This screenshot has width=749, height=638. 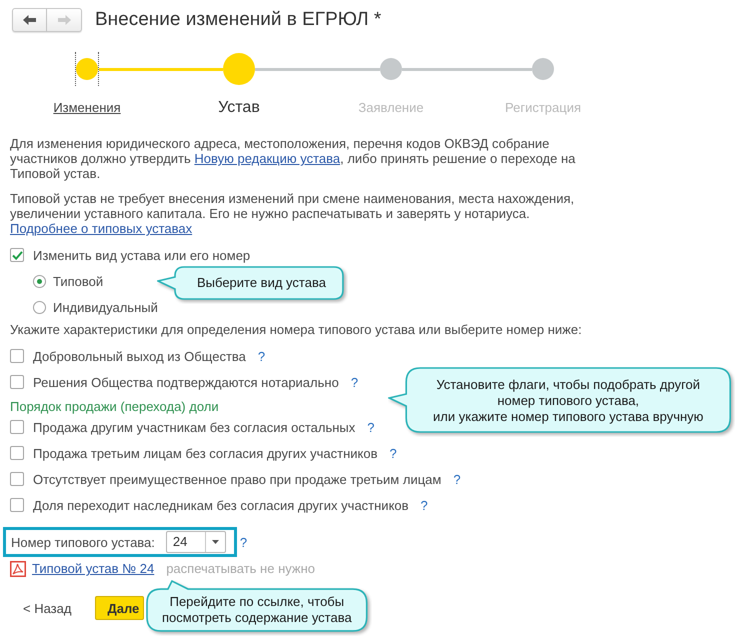 What do you see at coordinates (221, 505) in the screenshot?
I see `checkbox-label: Доля переходит наследникам без согласия других участников` at bounding box center [221, 505].